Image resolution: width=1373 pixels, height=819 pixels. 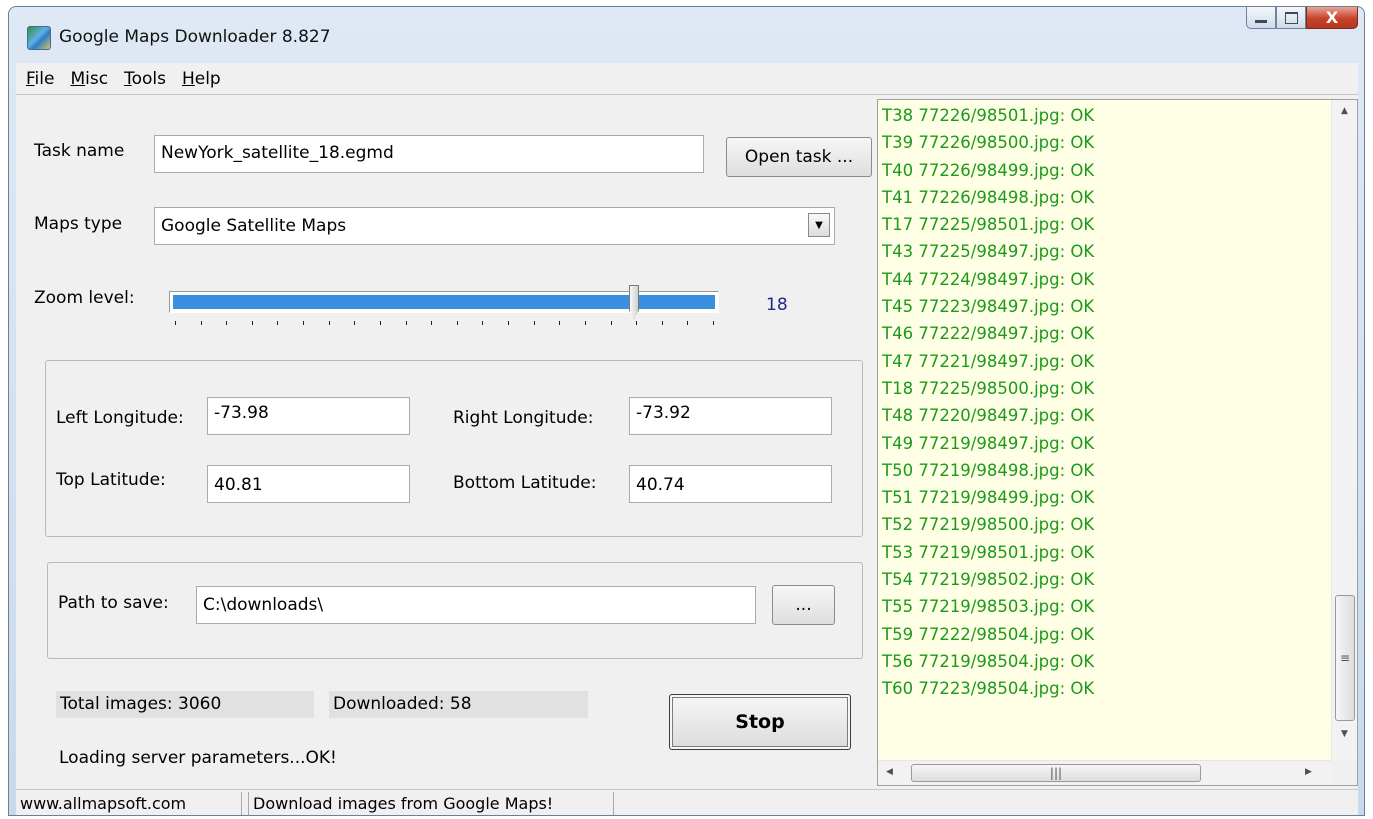 What do you see at coordinates (988, 525) in the screenshot?
I see `log-line: T52 77219/98500.jpg: OK` at bounding box center [988, 525].